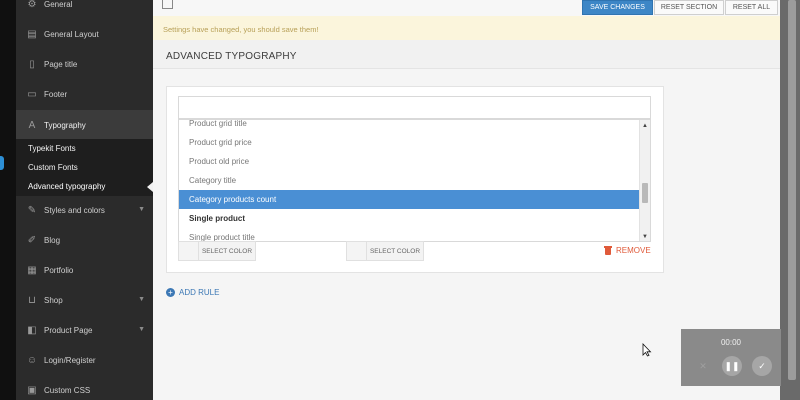 Image resolution: width=800 pixels, height=400 pixels. What do you see at coordinates (731, 342) in the screenshot?
I see `recorder-timer: 00:00` at bounding box center [731, 342].